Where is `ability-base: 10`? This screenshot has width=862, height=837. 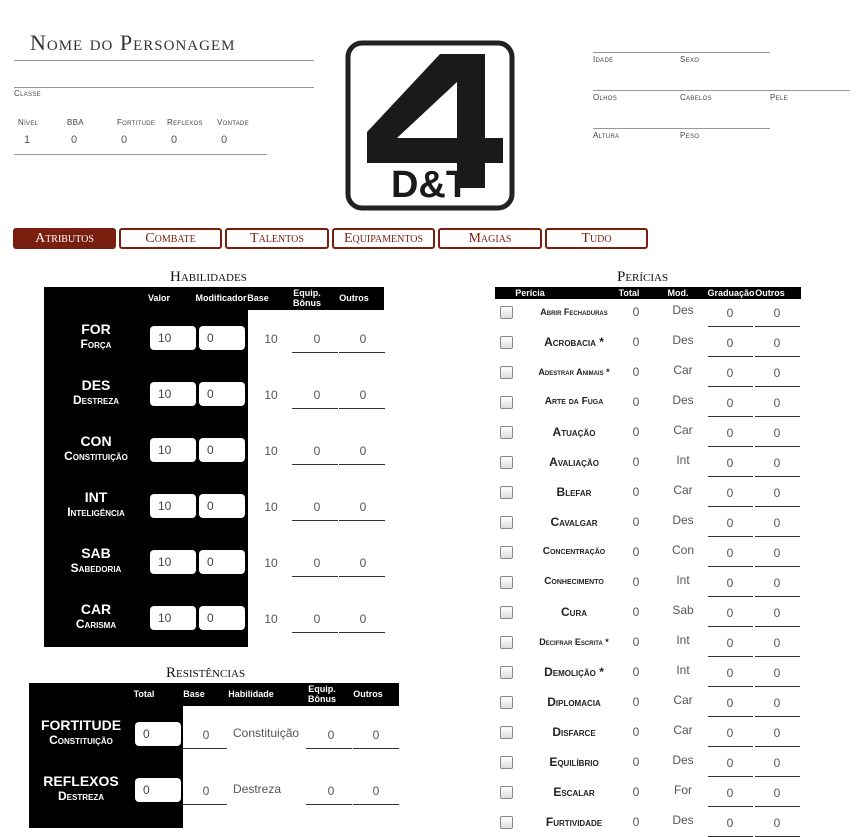
ability-base: 10 is located at coordinates (271, 507).